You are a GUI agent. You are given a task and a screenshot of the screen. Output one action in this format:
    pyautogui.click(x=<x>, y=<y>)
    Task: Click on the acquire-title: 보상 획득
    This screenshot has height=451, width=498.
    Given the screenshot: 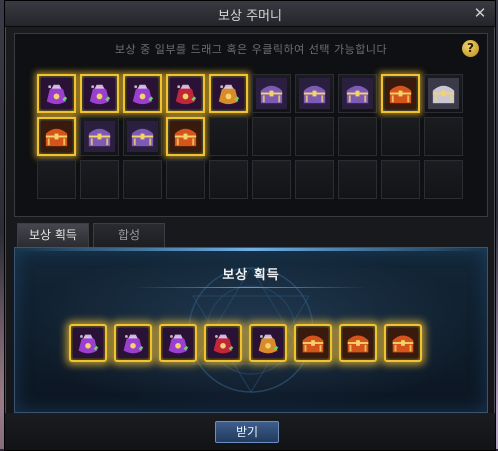 What is the action you would take?
    pyautogui.click(x=251, y=275)
    